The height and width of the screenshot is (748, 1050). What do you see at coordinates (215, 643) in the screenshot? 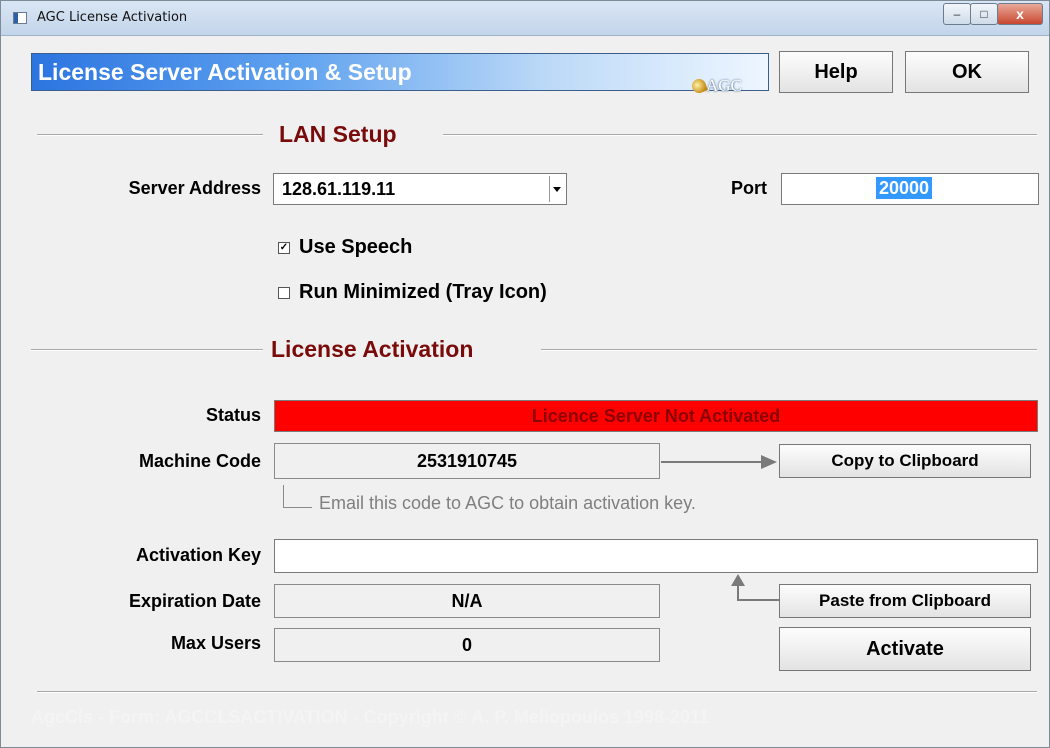
I see `max-users-label: Max Users` at bounding box center [215, 643].